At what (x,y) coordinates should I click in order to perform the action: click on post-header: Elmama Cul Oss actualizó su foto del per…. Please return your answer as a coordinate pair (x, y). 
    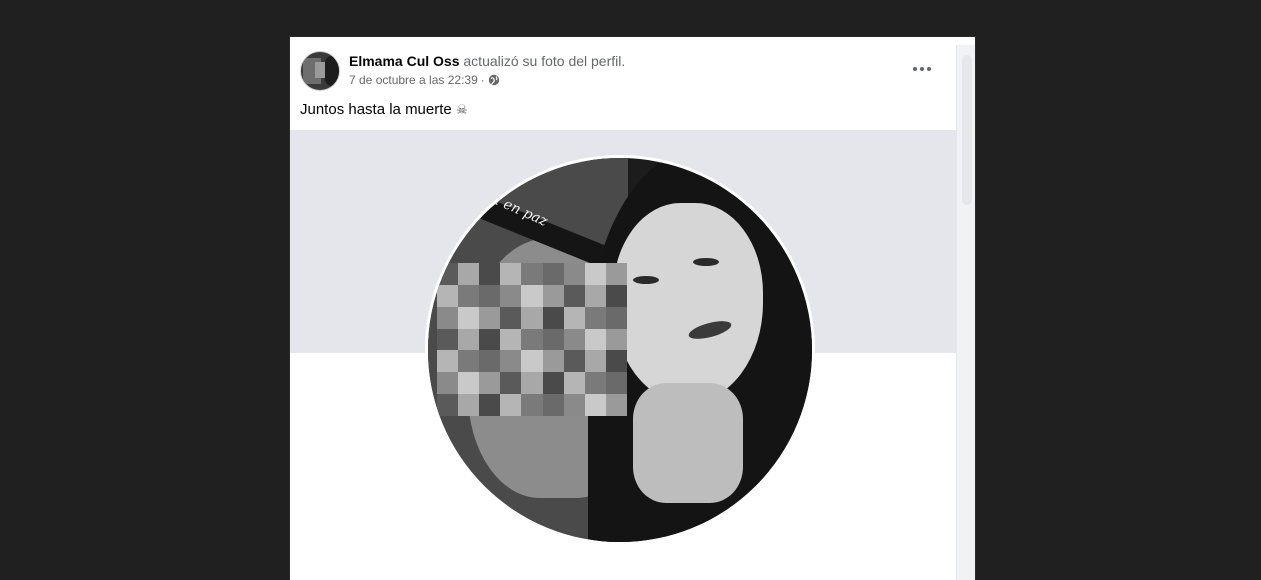
    Looking at the image, I should click on (487, 61).